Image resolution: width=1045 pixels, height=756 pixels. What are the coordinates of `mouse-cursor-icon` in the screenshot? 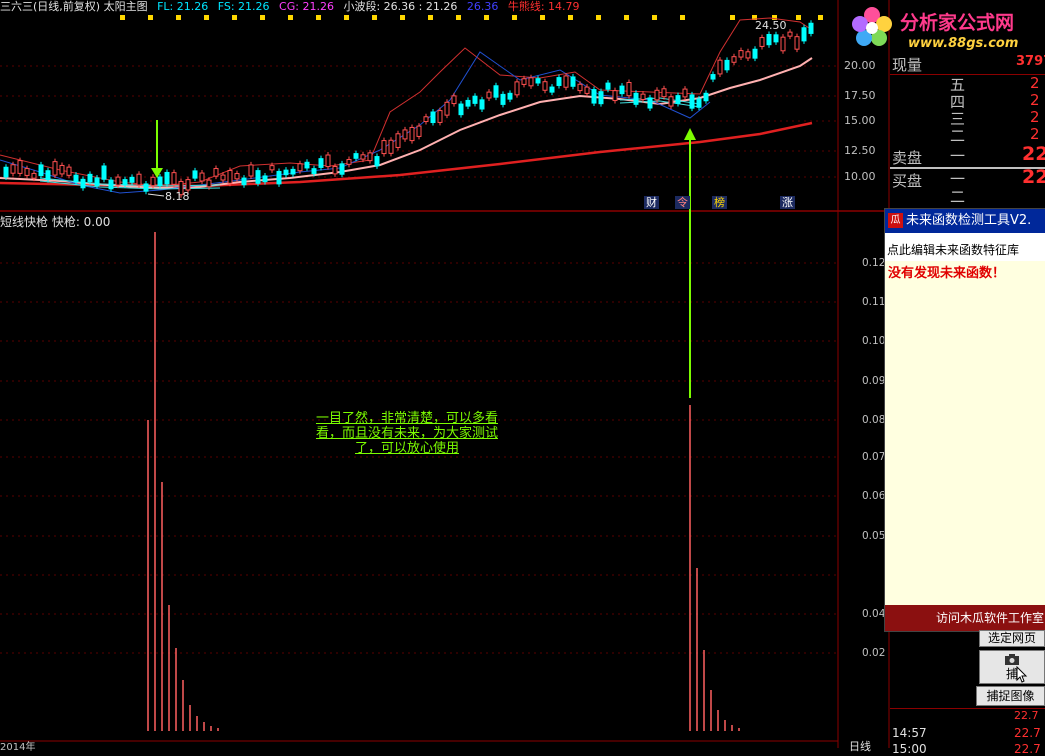 It's located at (1022, 674).